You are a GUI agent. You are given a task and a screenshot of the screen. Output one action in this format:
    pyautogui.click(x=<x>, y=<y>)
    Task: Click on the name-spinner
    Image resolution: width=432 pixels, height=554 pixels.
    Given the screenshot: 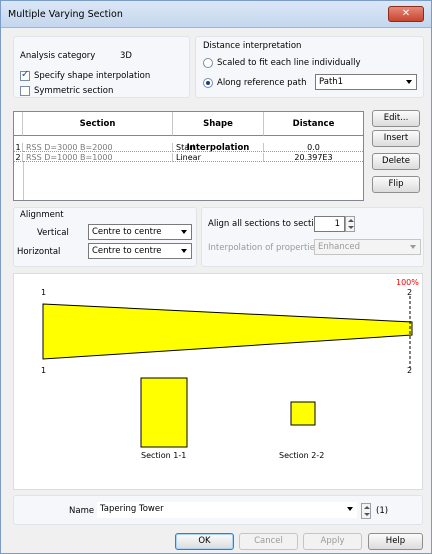 What is the action you would take?
    pyautogui.click(x=366, y=511)
    